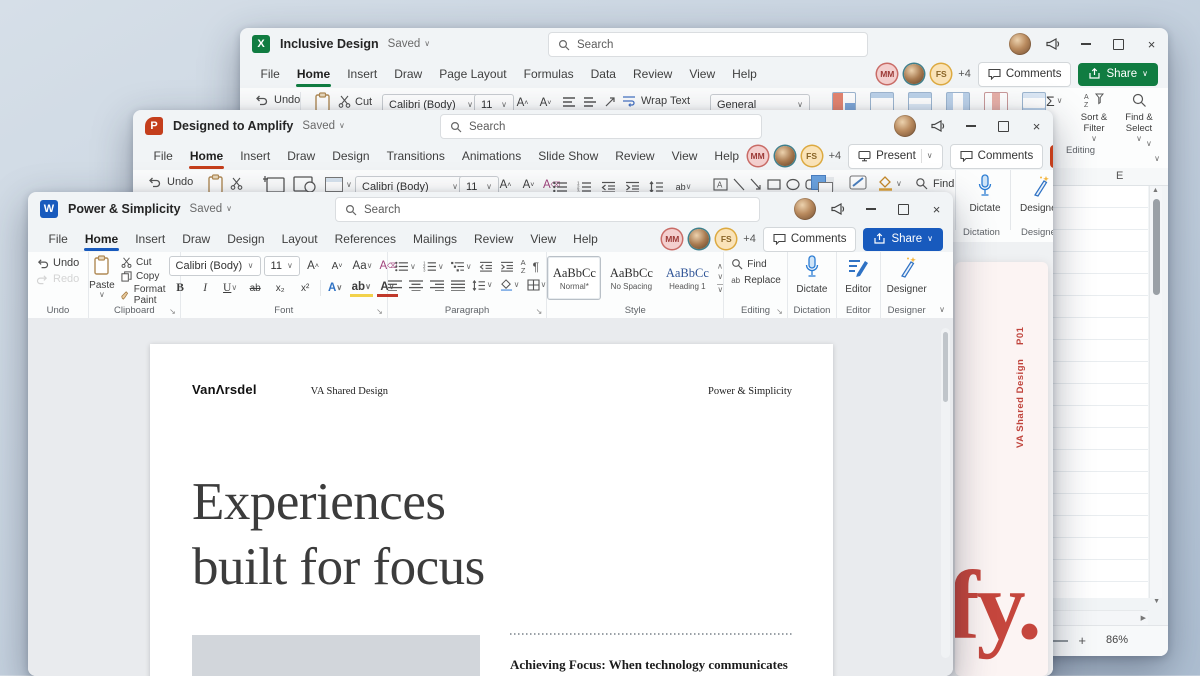 The image size is (1200, 676). Describe the element at coordinates (958, 102) in the screenshot. I see `insert-cells-icon` at that location.